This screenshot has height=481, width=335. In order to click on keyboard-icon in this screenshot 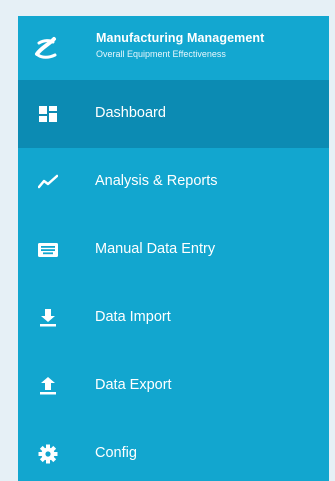, I will do `click(48, 250)`.